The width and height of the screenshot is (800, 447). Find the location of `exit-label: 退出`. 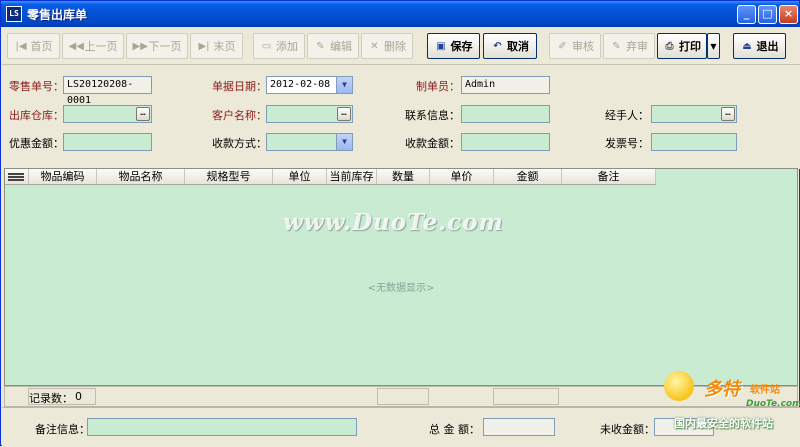

exit-label: 退出 is located at coordinates (767, 46).